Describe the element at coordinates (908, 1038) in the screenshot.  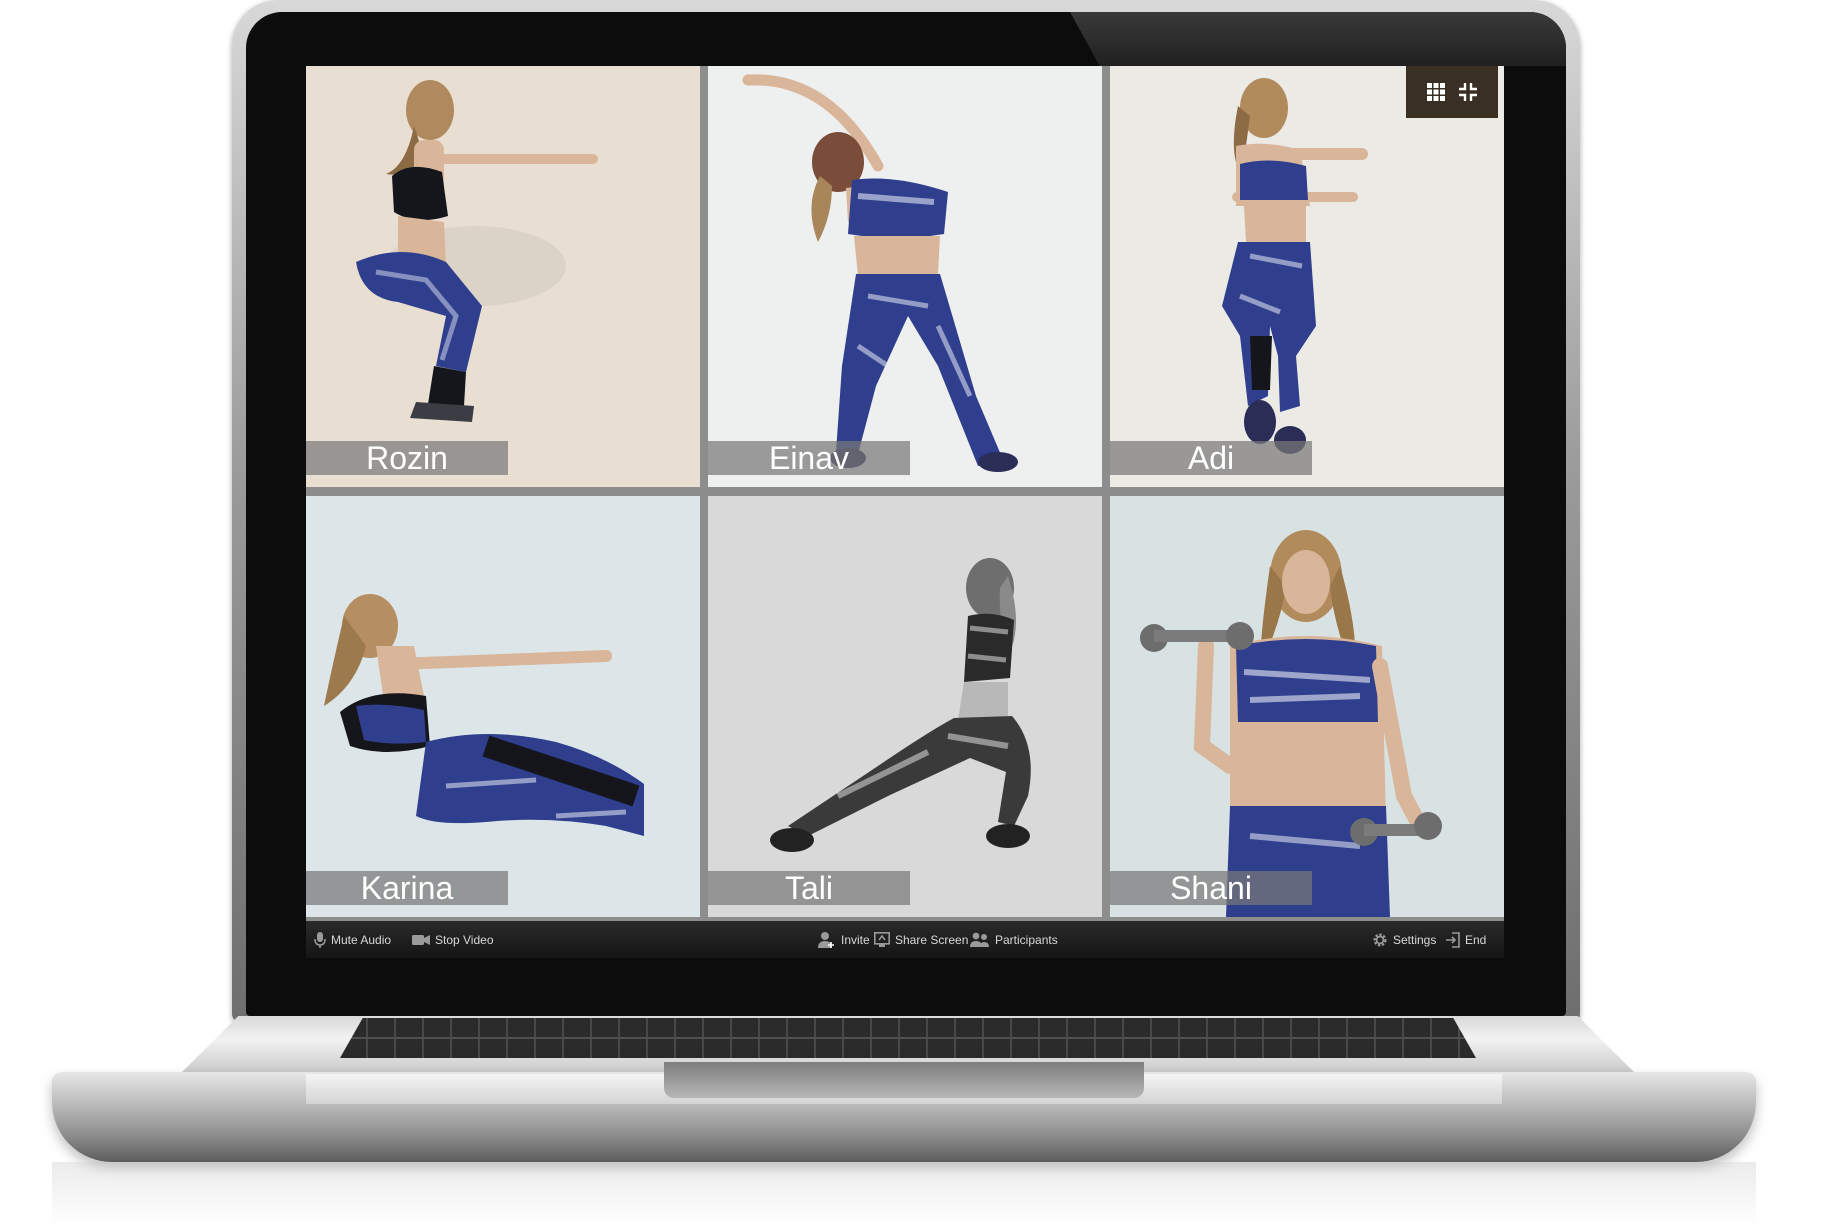
I see `laptop-keyboard` at that location.